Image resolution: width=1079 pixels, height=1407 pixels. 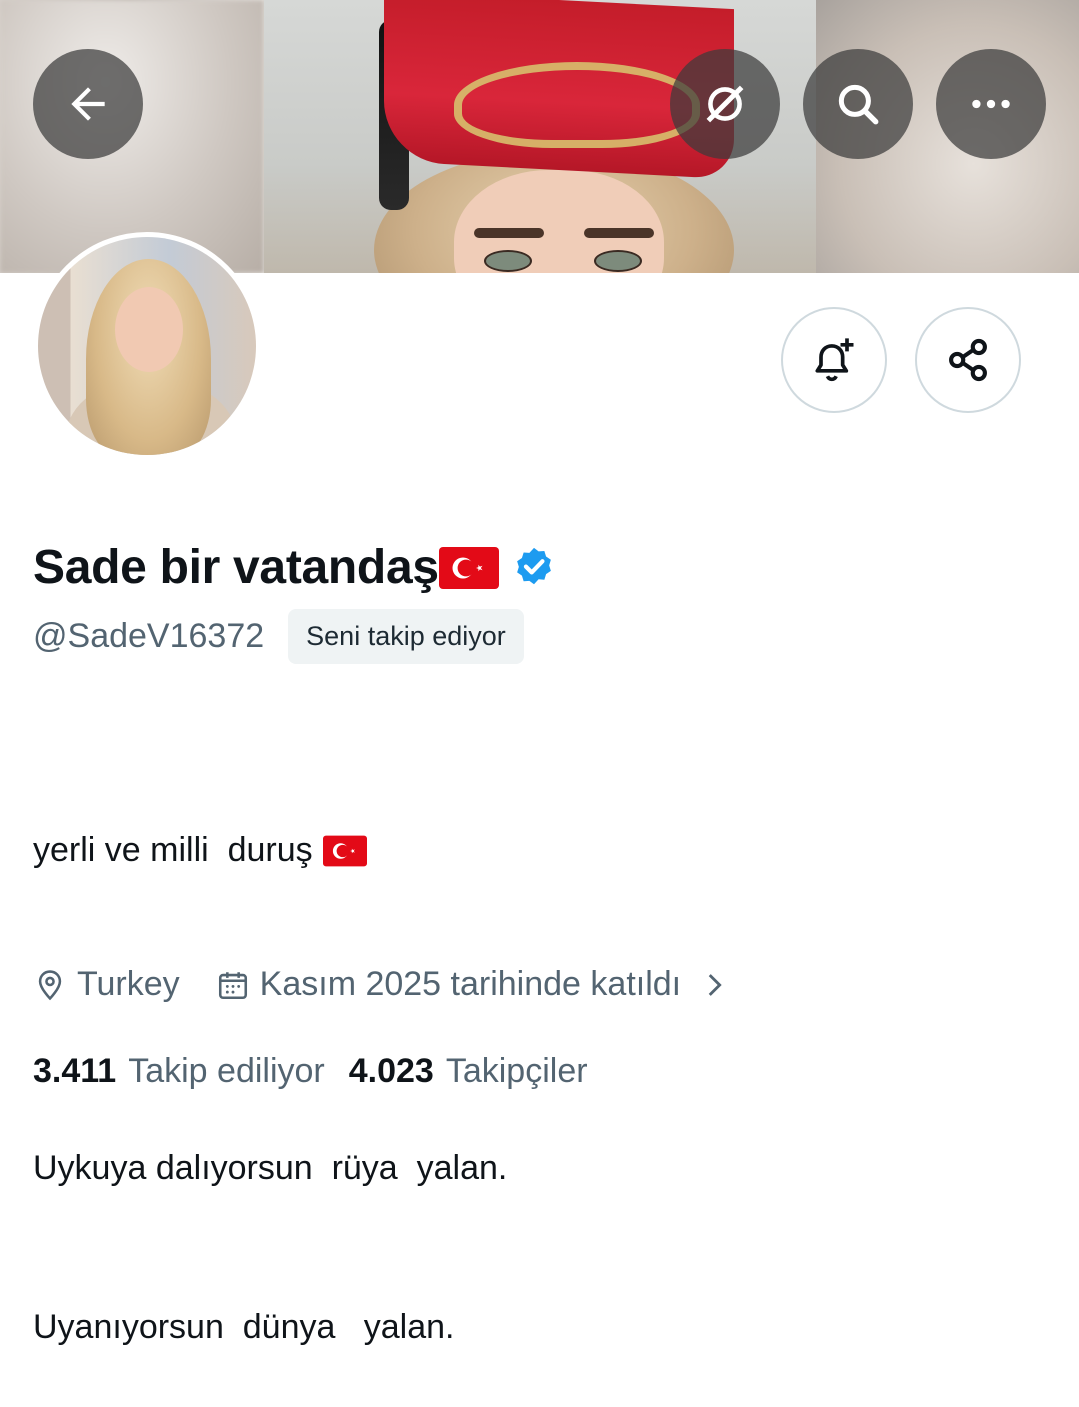 I want to click on follow-stats: 3.411 Takip ediliyor 4.023 Takipçiler, so click(x=322, y=1071).